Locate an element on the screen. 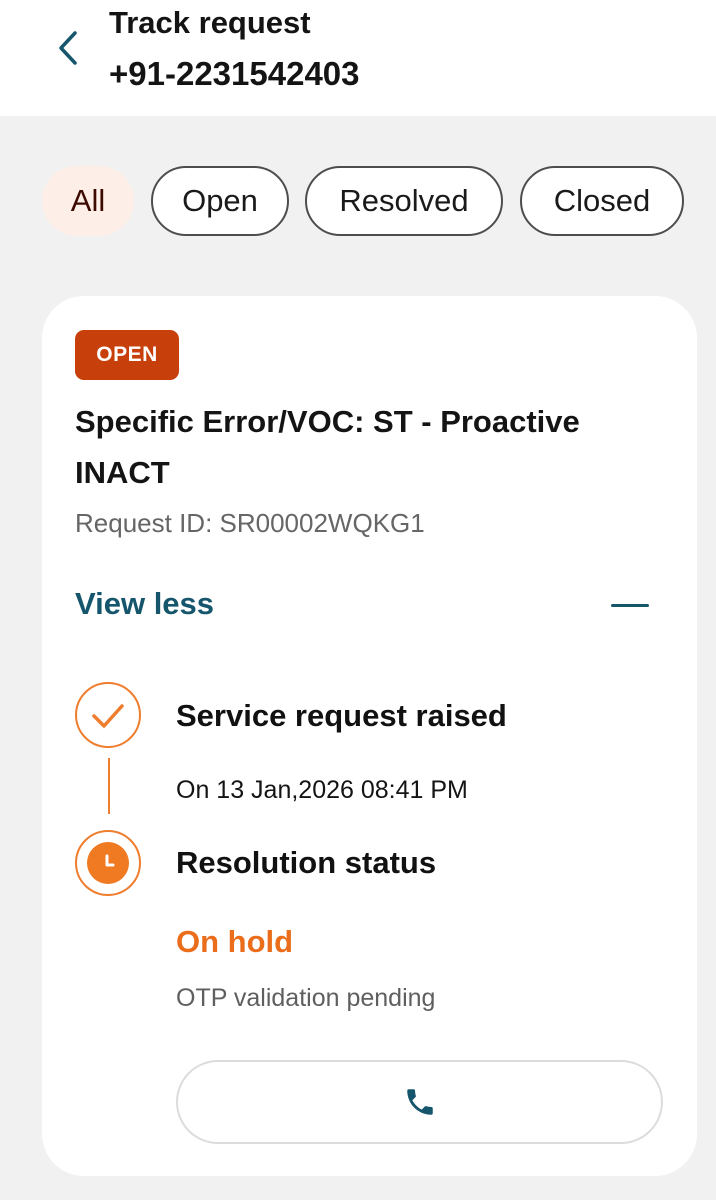  app-header: Track request +91-2231542403 is located at coordinates (358, 58).